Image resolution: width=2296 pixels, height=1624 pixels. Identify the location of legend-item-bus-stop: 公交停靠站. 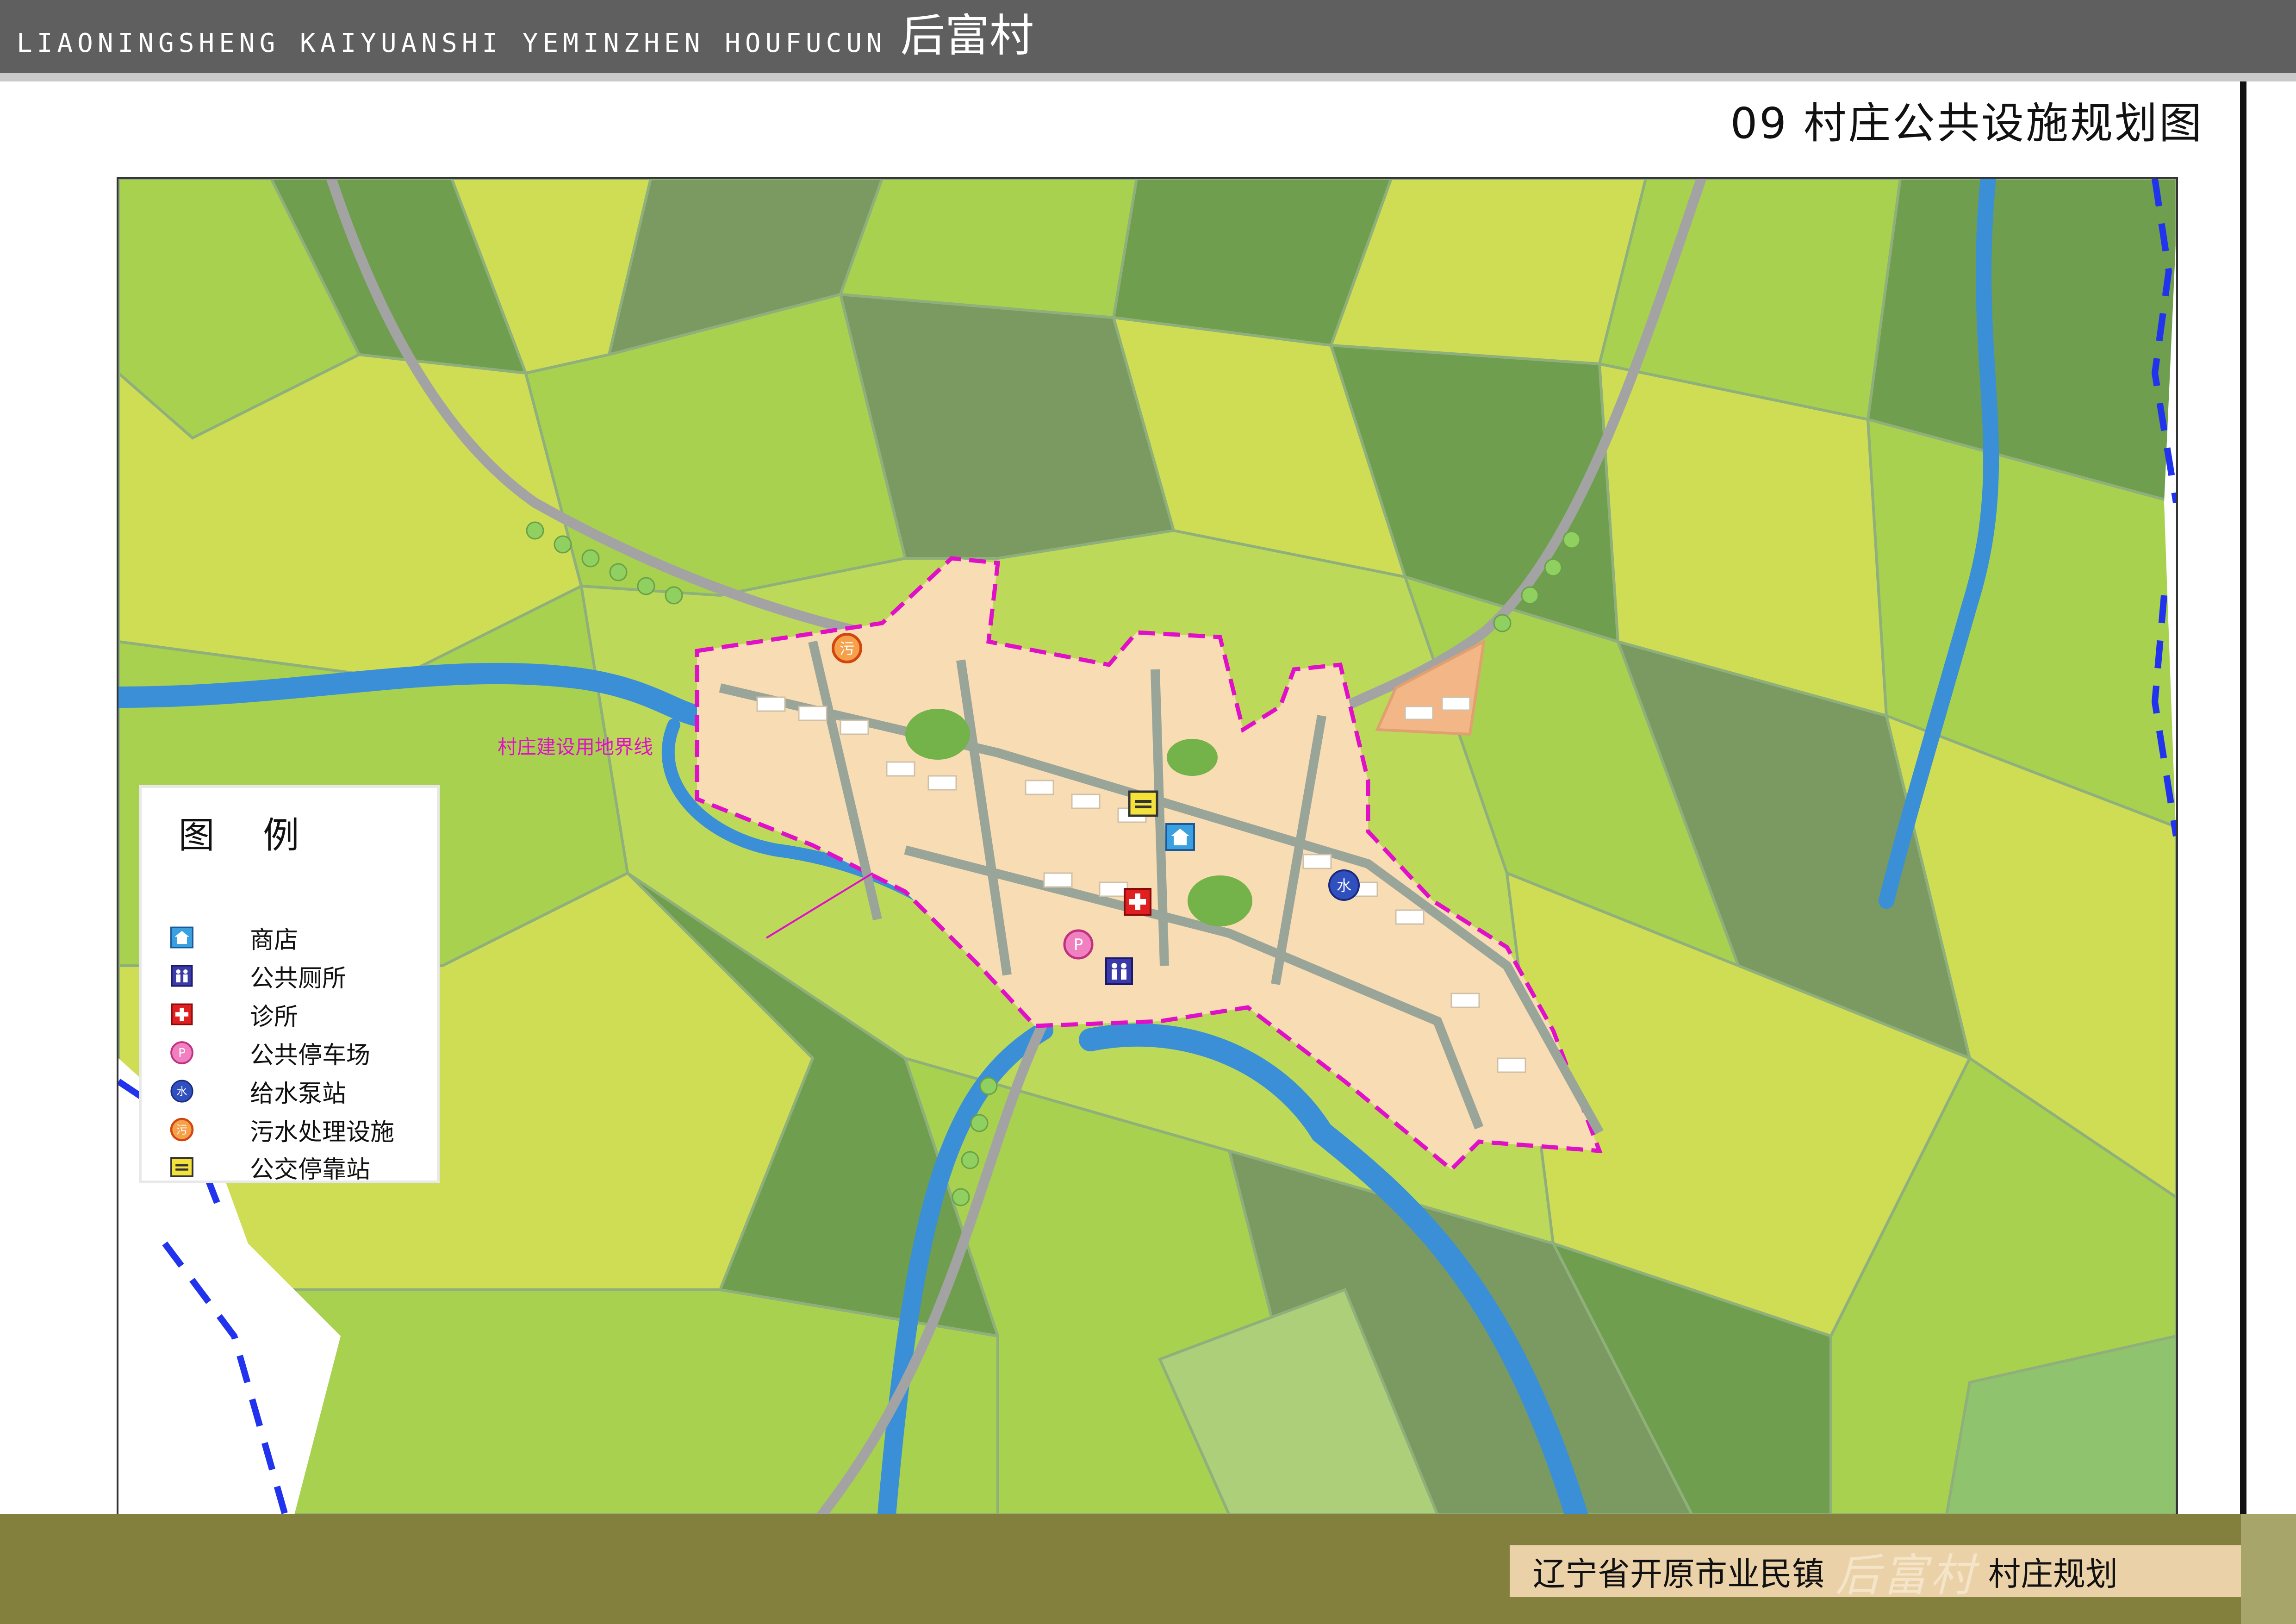
(270, 1168).